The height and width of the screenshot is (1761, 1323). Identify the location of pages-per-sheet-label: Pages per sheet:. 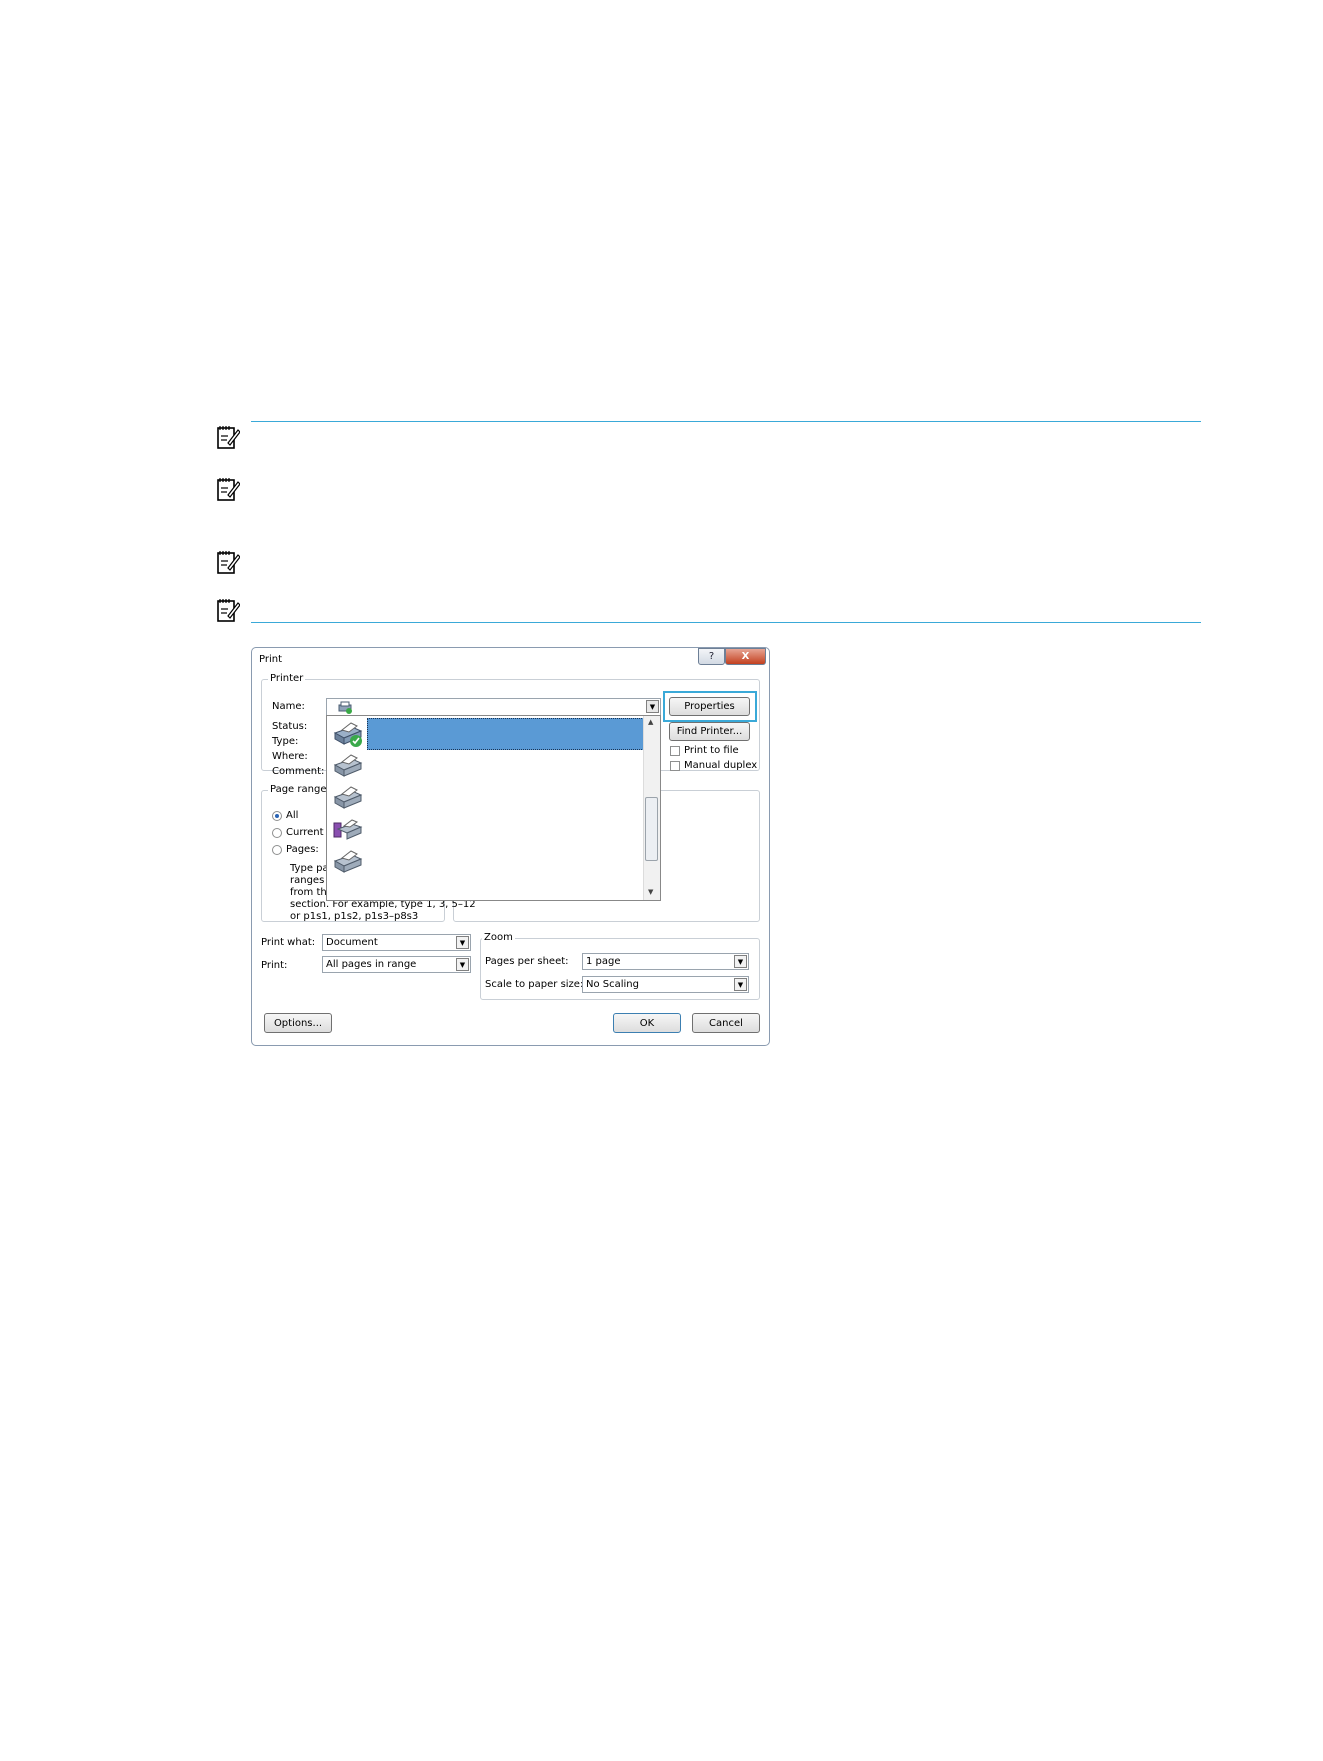
(527, 961).